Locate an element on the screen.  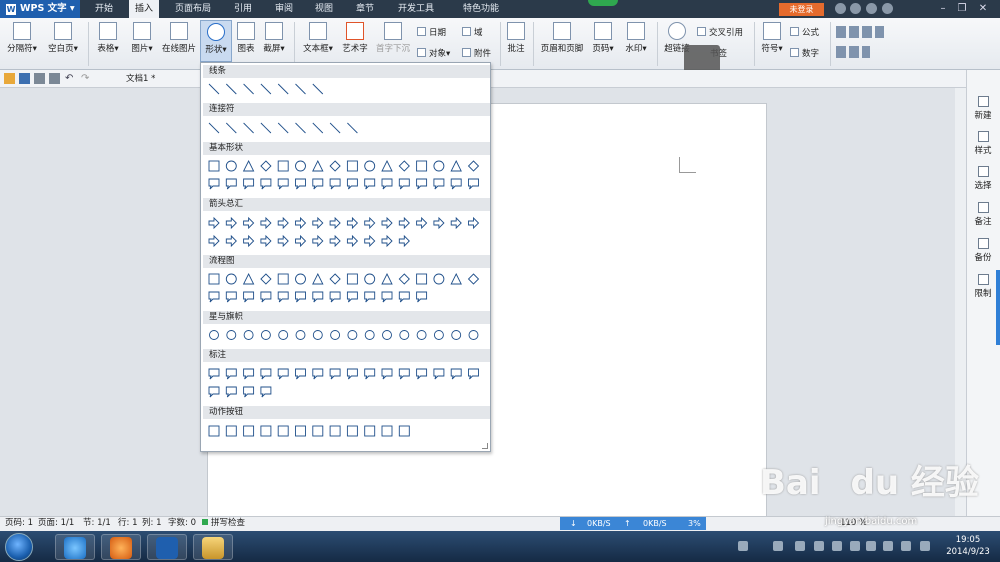
taskbar-wps is located at coordinates (167, 547).